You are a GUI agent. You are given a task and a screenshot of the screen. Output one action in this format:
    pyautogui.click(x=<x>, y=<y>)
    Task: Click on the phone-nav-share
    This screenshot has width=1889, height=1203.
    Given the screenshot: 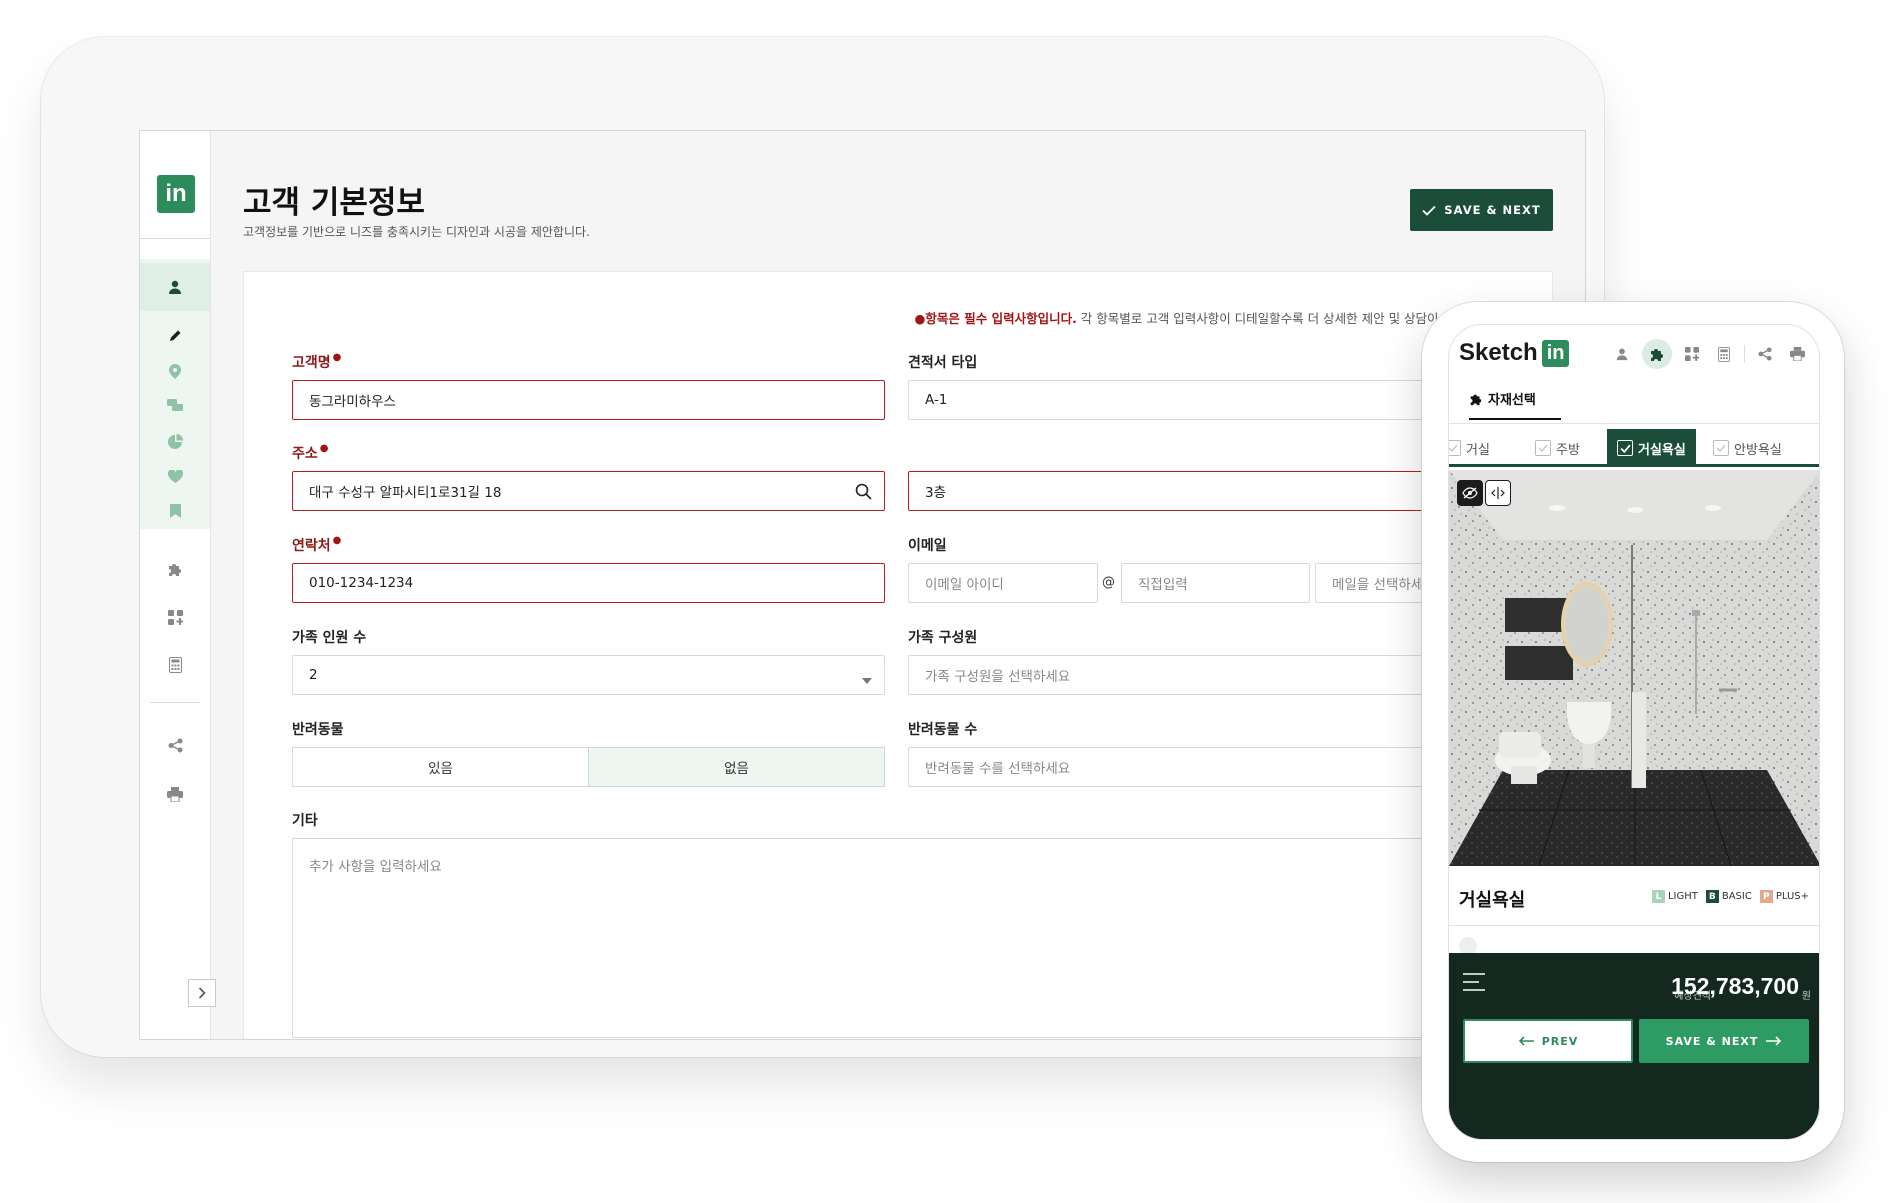 What is the action you would take?
    pyautogui.click(x=1765, y=354)
    